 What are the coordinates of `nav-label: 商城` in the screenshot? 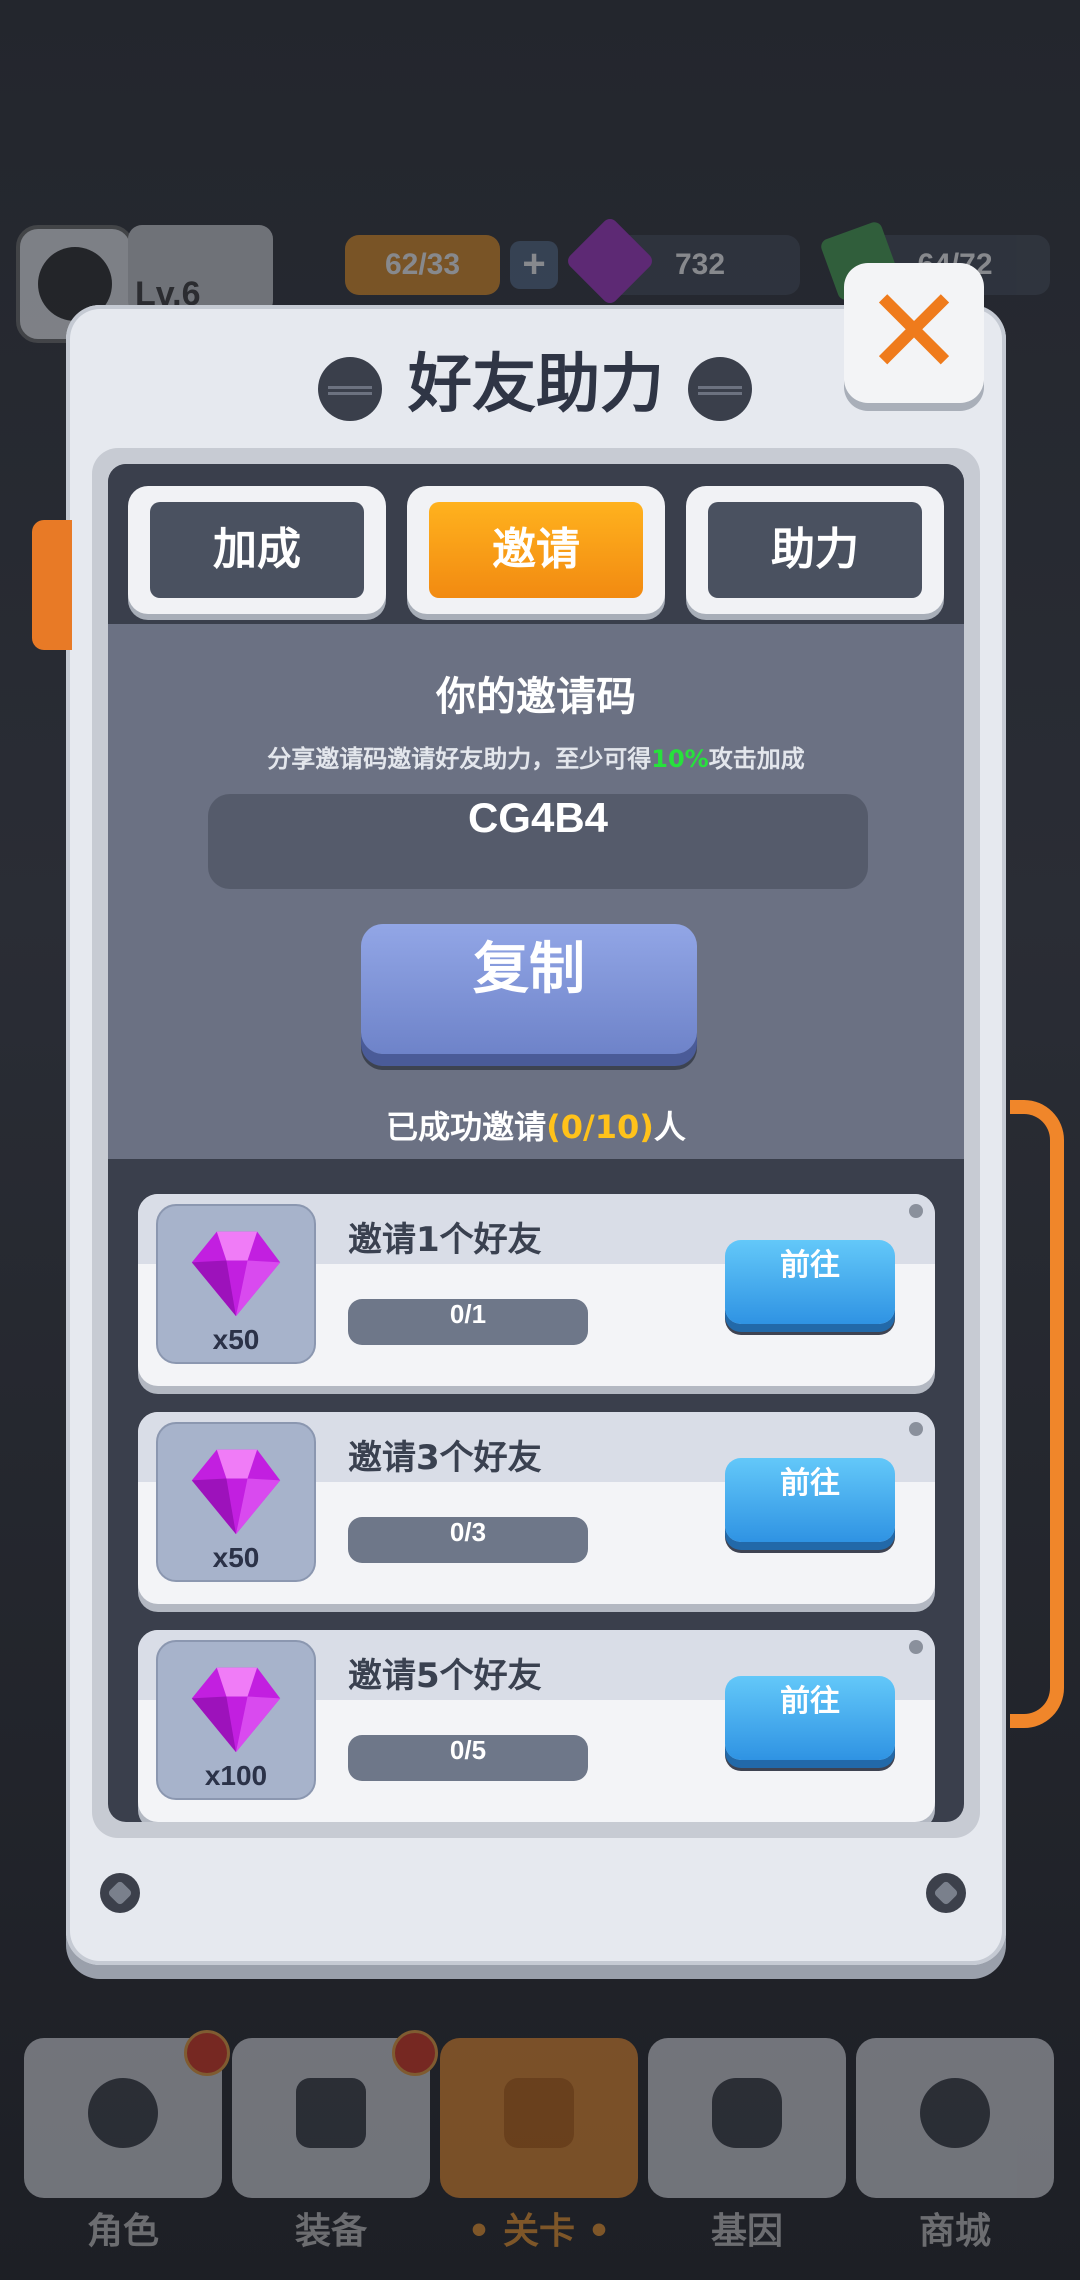 It's located at (954, 2231).